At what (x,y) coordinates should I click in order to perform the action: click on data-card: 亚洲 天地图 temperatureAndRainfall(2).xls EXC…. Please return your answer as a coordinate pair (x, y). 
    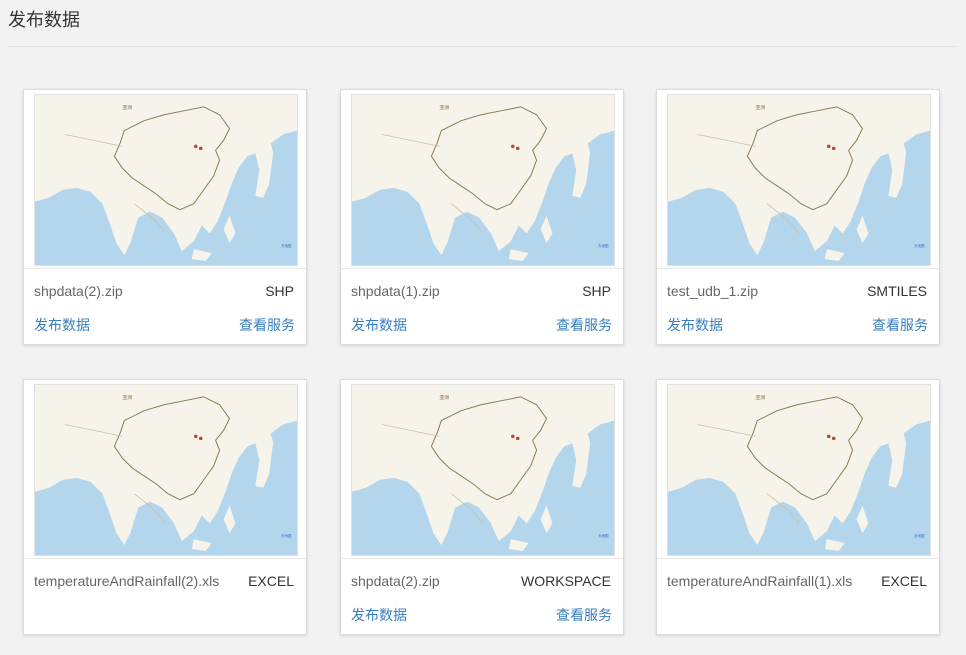
    Looking at the image, I should click on (165, 507).